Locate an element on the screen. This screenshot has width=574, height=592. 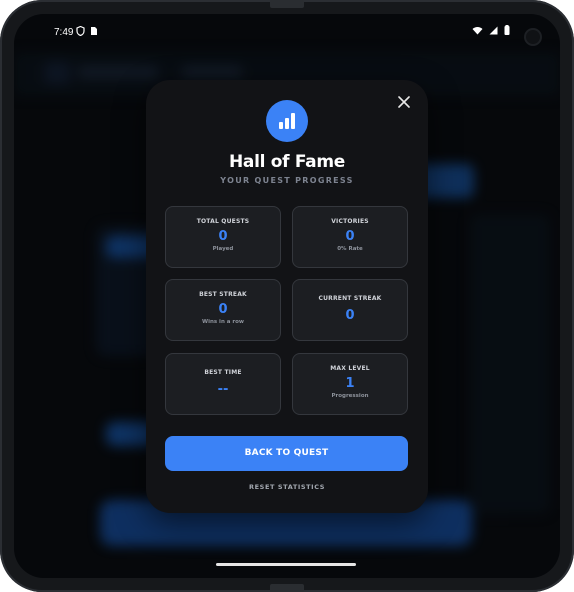
stat-value: -- is located at coordinates (223, 389).